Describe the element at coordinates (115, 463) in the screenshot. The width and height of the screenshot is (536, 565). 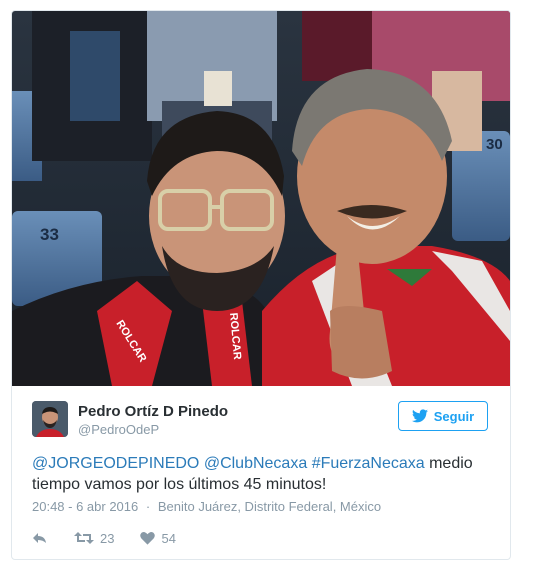
I see `mention-link: @JORGEODEPINEDO` at that location.